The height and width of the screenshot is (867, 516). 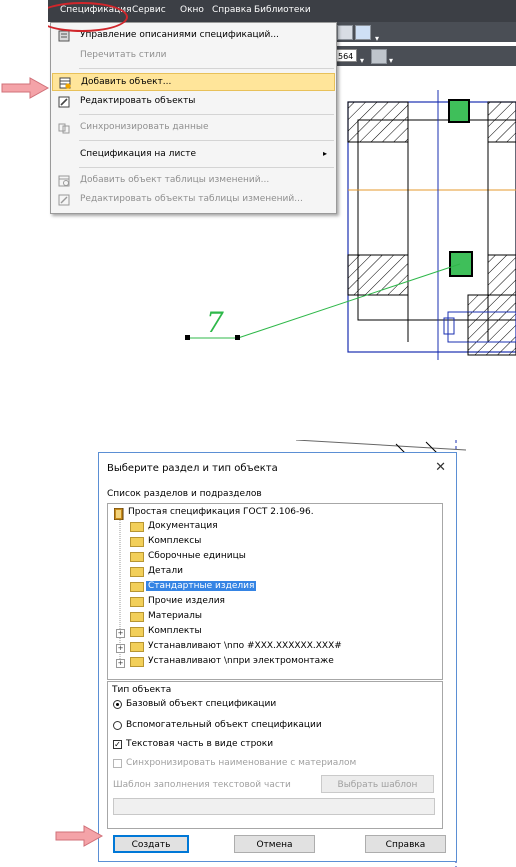 I want to click on folder-open-icon, so click(x=137, y=587).